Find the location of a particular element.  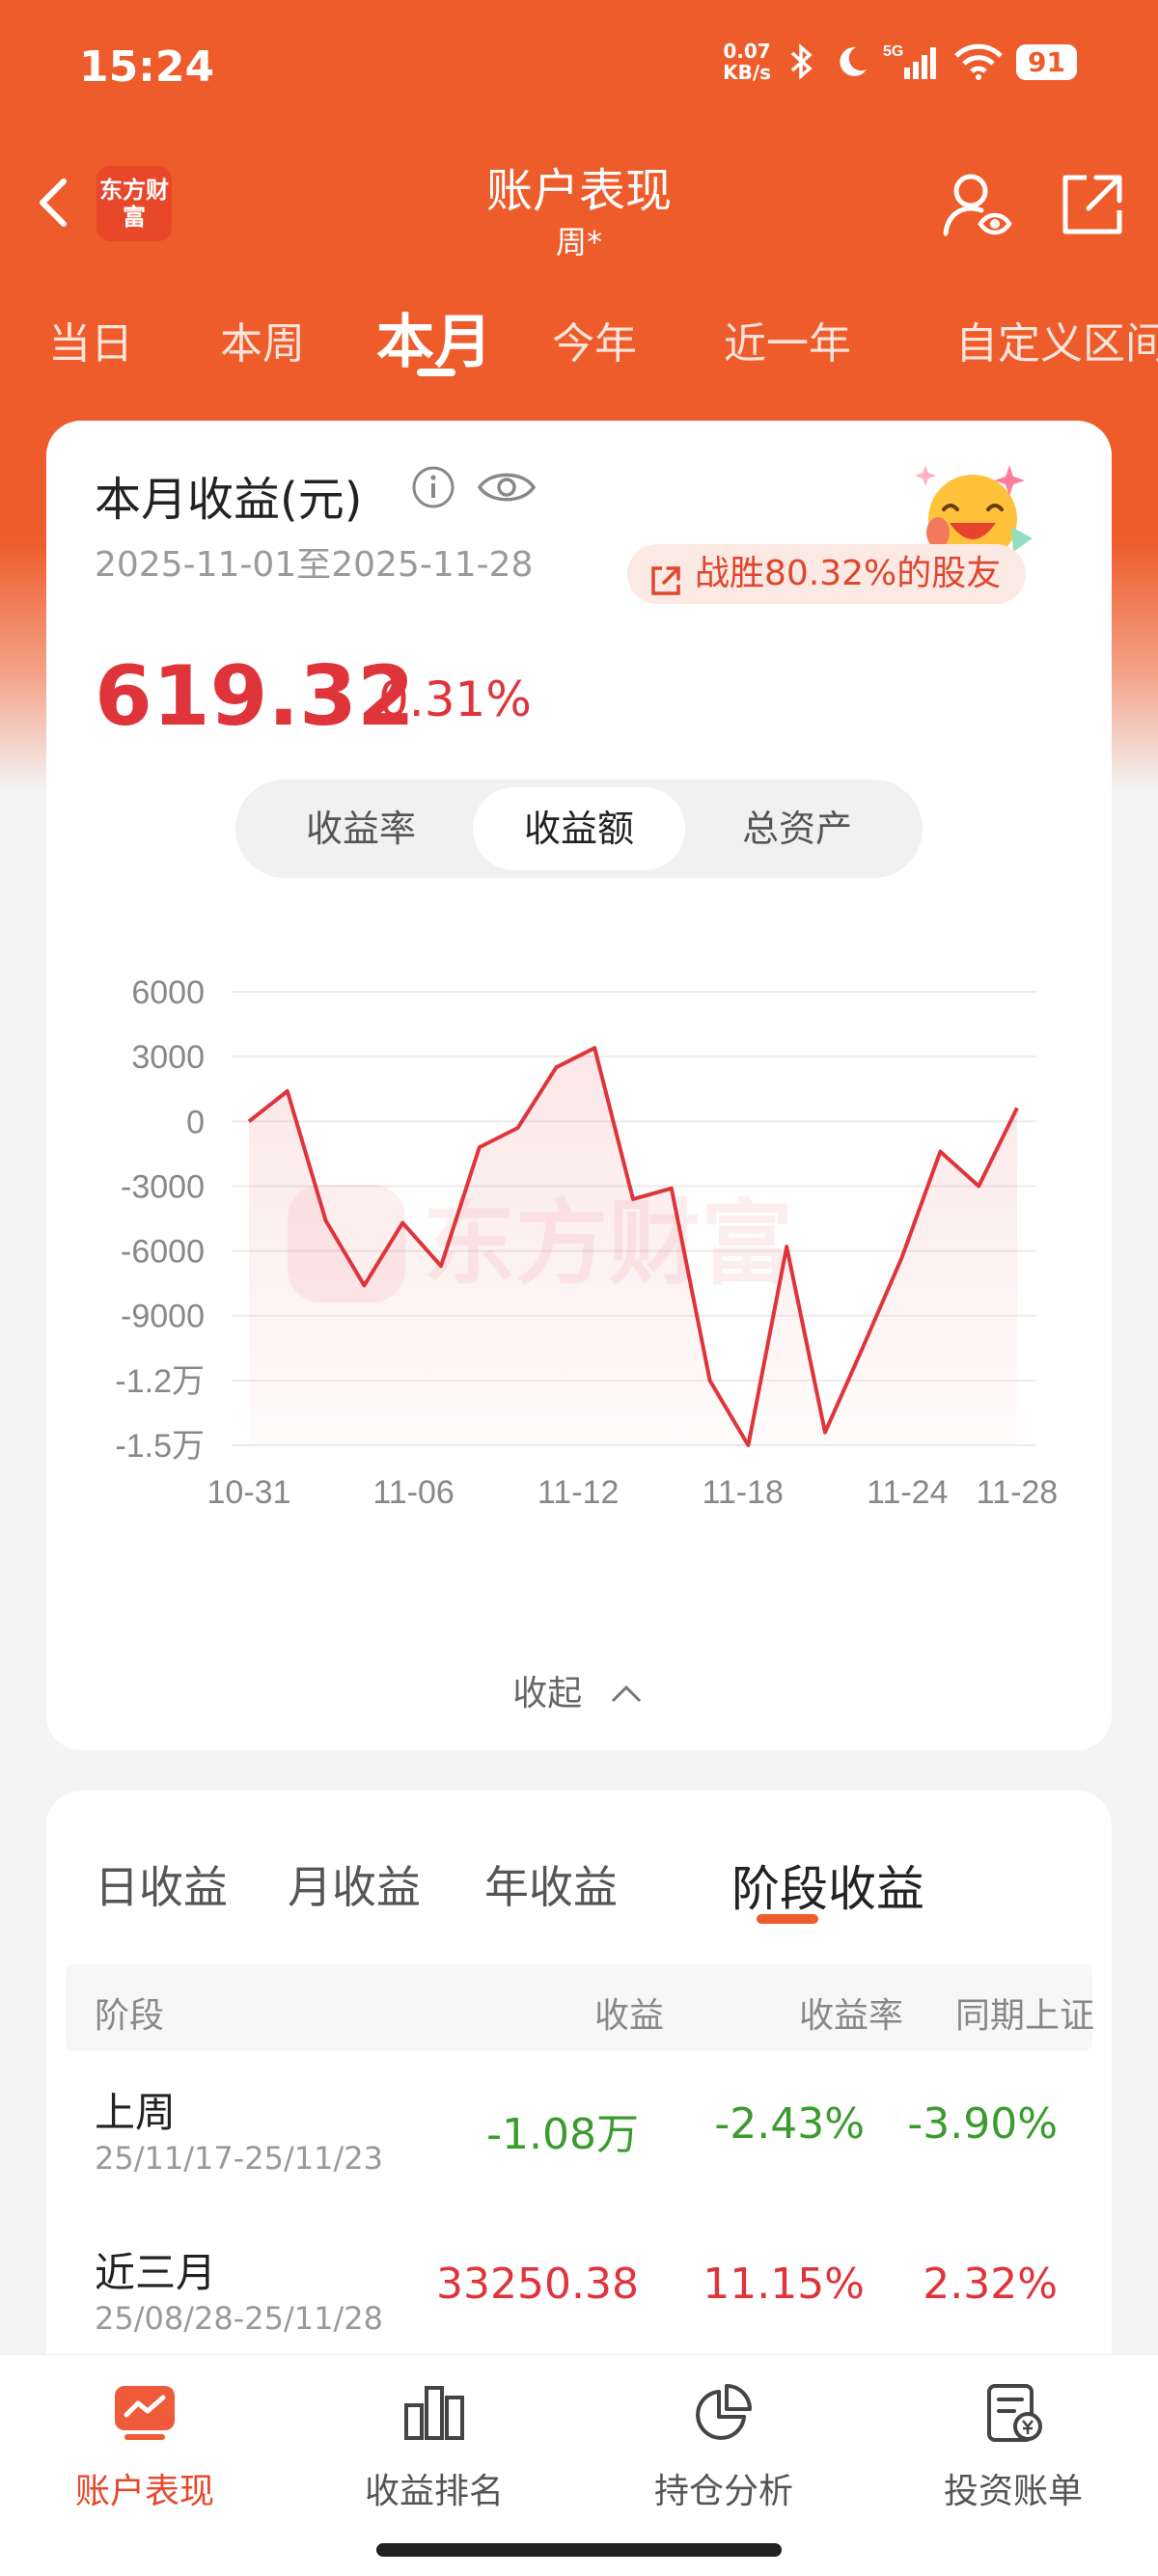

y-tick-label: 3000 is located at coordinates (168, 1057).